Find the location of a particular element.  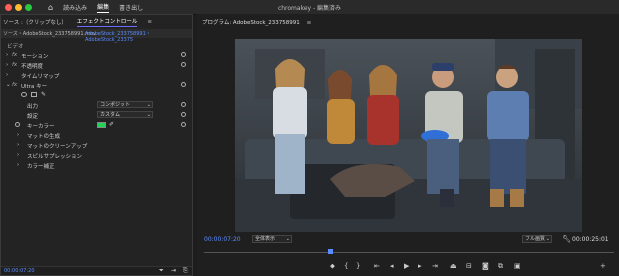

subsection-matte-cleanup: › マットのクリーンアップ is located at coordinates (96, 145).